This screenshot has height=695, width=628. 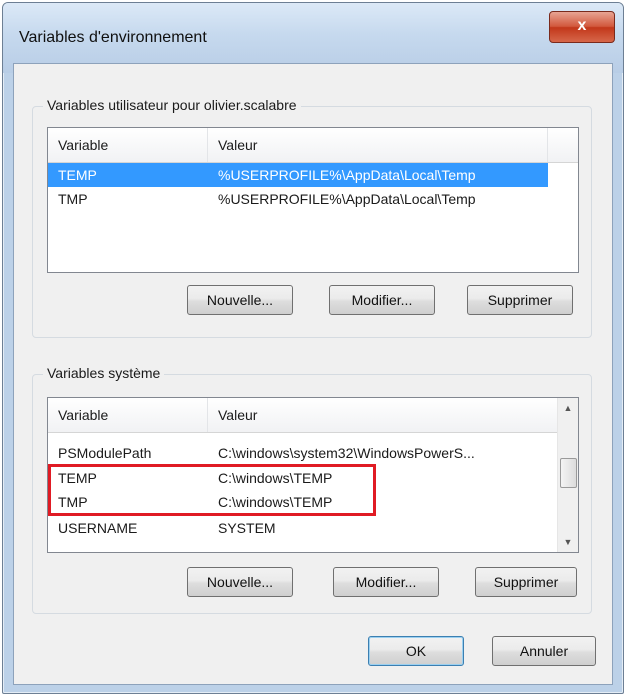 I want to click on row-value: SYSTEM, so click(x=247, y=528).